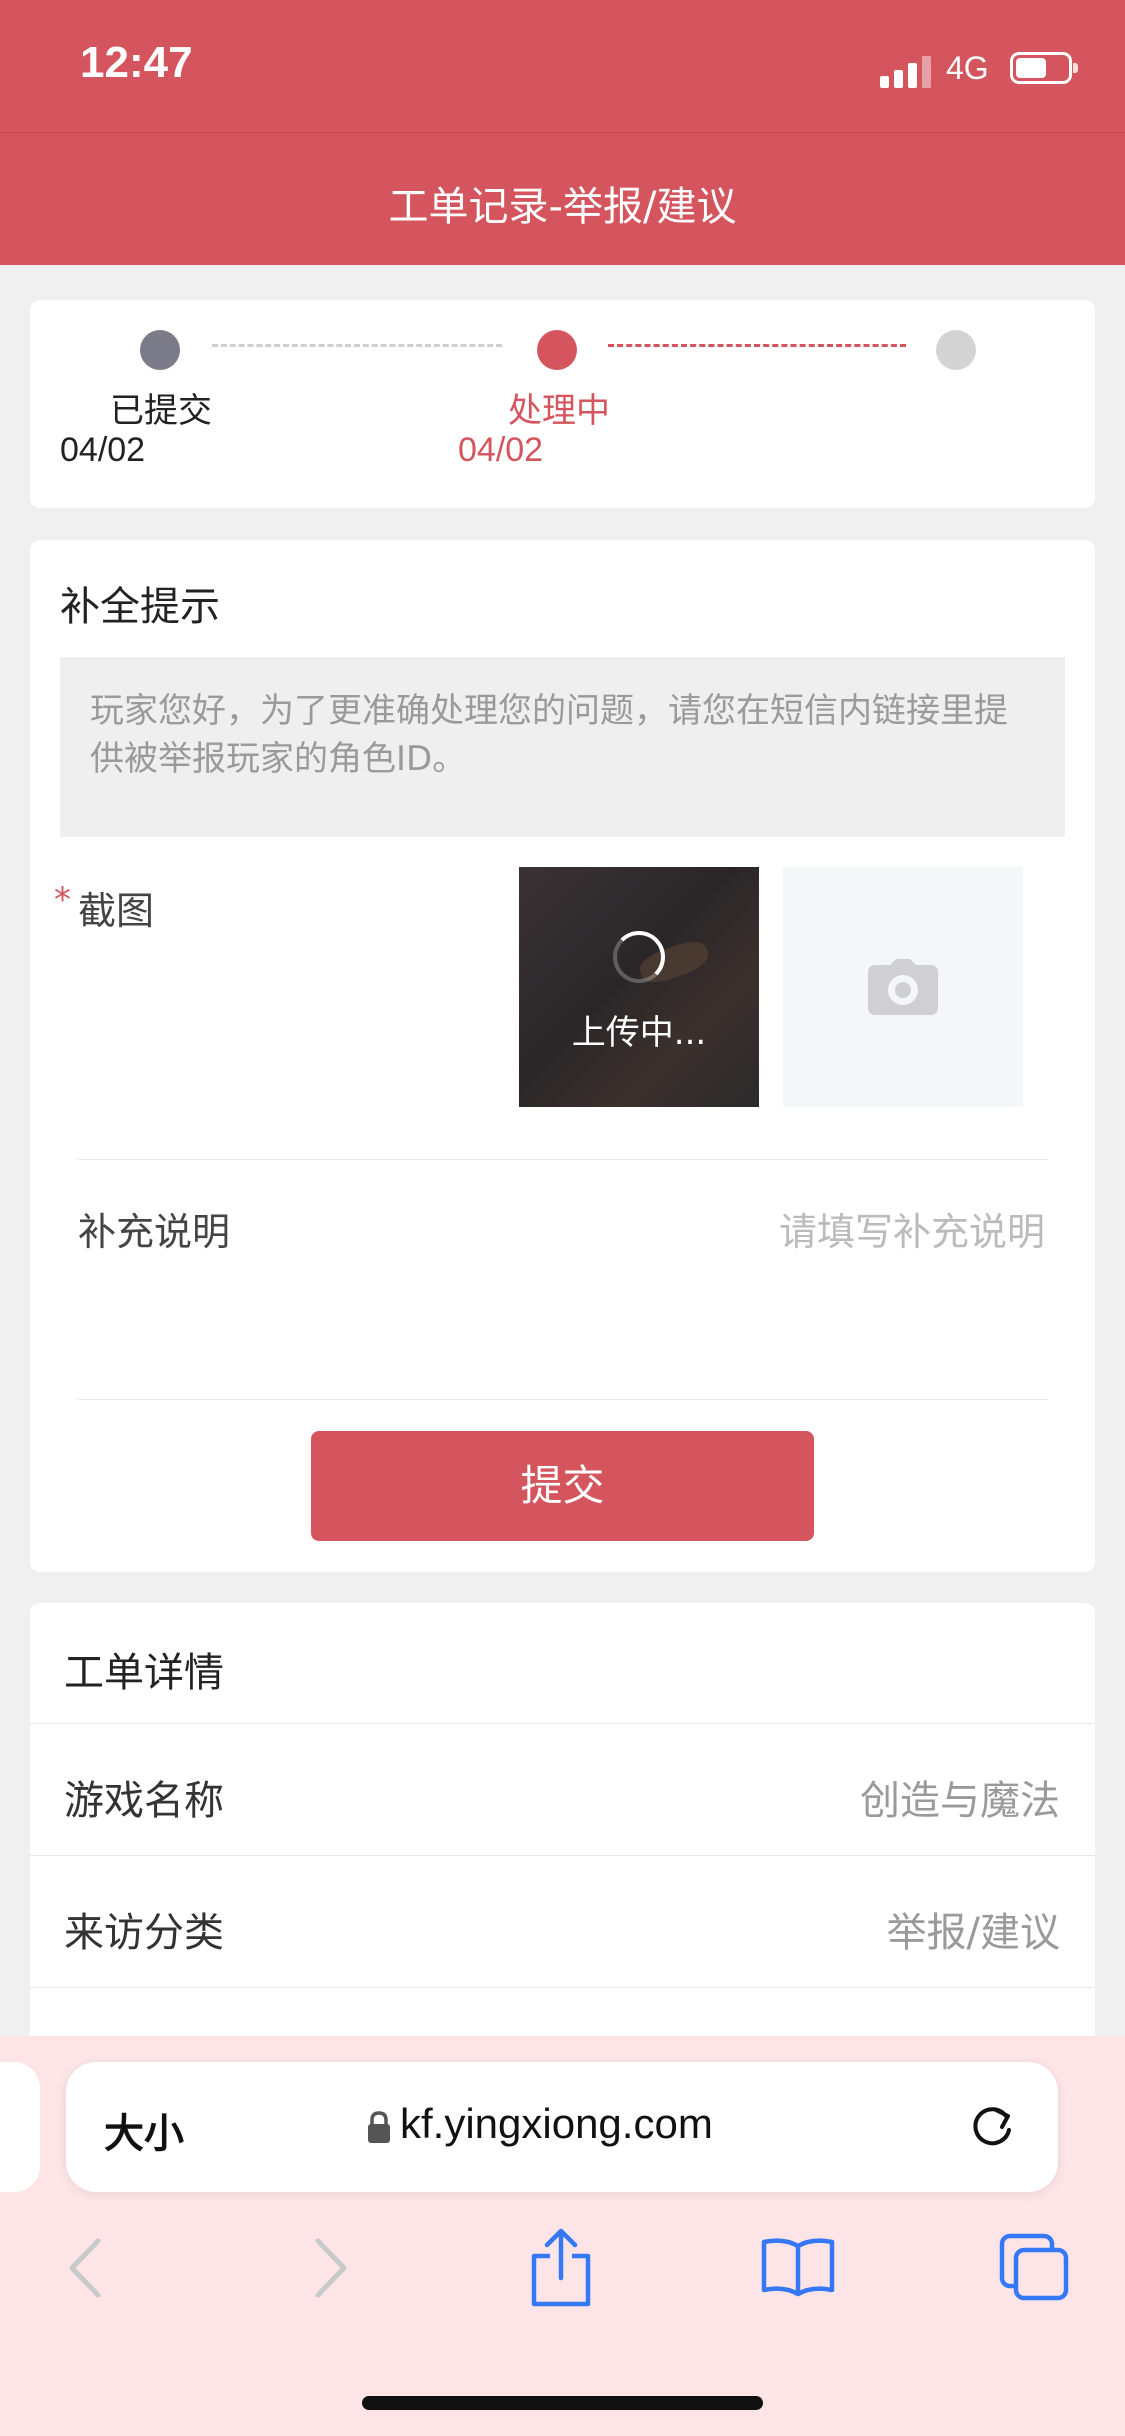 The image size is (1125, 2436). I want to click on tabs-icon, so click(1034, 2267).